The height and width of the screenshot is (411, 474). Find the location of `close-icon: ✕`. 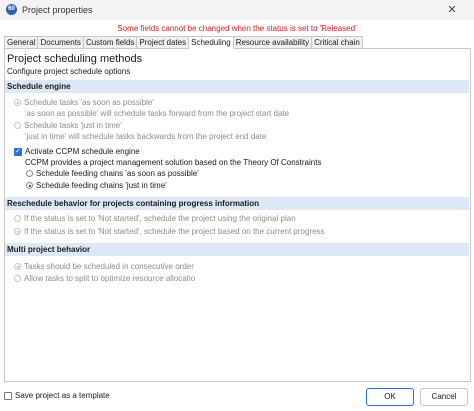

close-icon: ✕ is located at coordinates (452, 10).